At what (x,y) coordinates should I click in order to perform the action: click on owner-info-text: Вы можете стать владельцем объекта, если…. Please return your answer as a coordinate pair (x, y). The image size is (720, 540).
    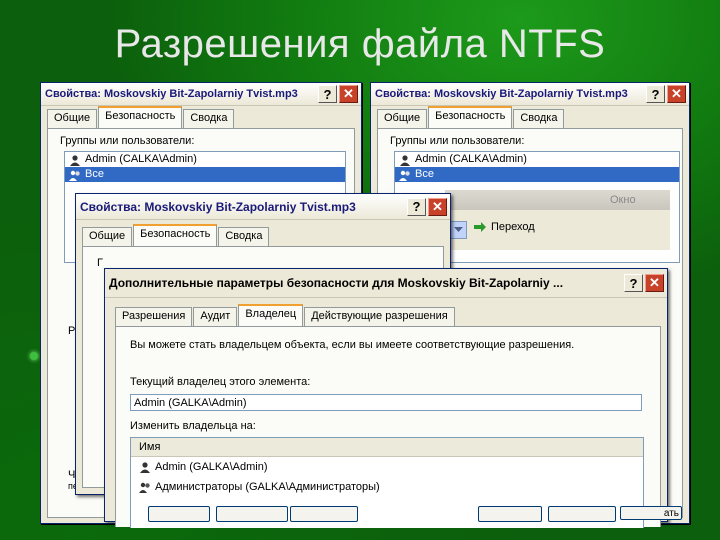
    Looking at the image, I should click on (352, 345).